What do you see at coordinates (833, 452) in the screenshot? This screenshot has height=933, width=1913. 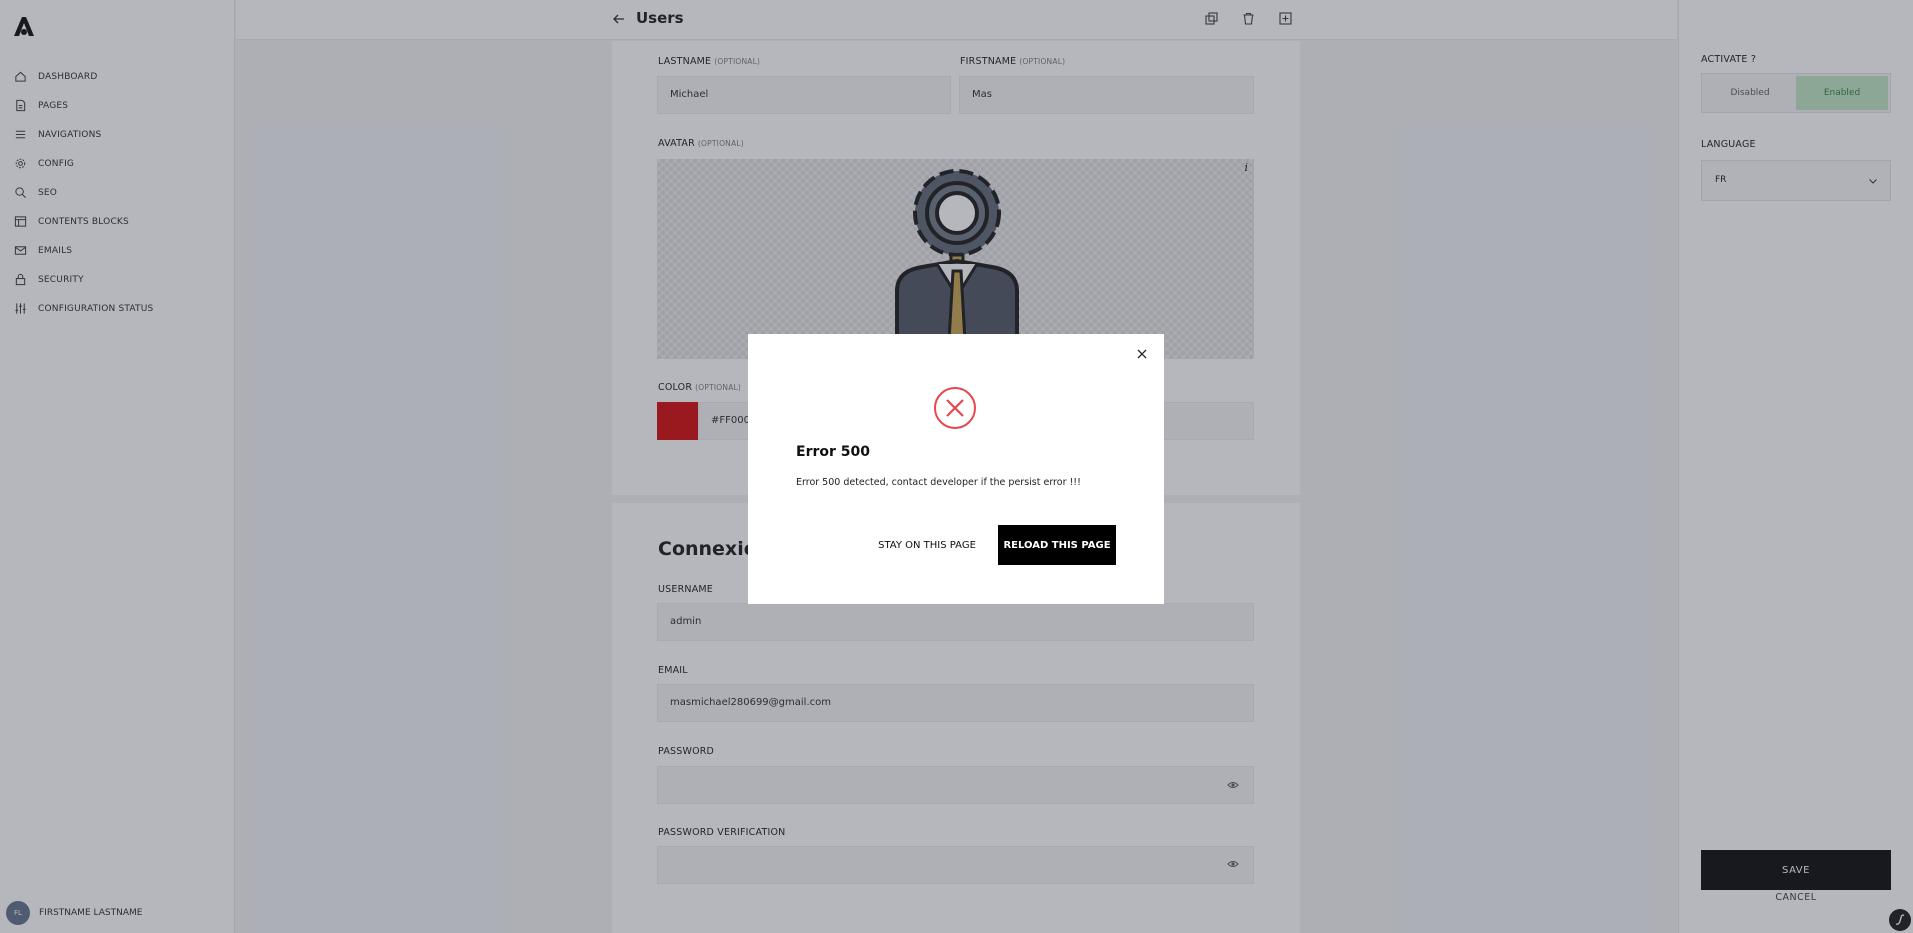 I see `dialog-title: Error 500` at bounding box center [833, 452].